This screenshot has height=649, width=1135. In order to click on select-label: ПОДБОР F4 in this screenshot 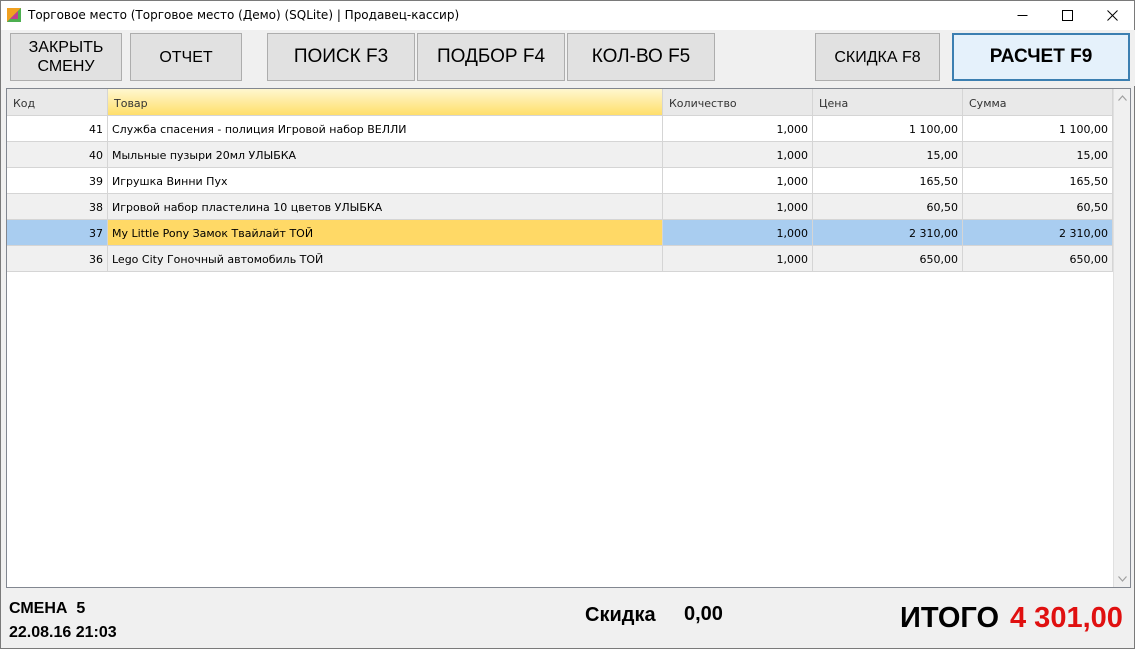, I will do `click(491, 56)`.